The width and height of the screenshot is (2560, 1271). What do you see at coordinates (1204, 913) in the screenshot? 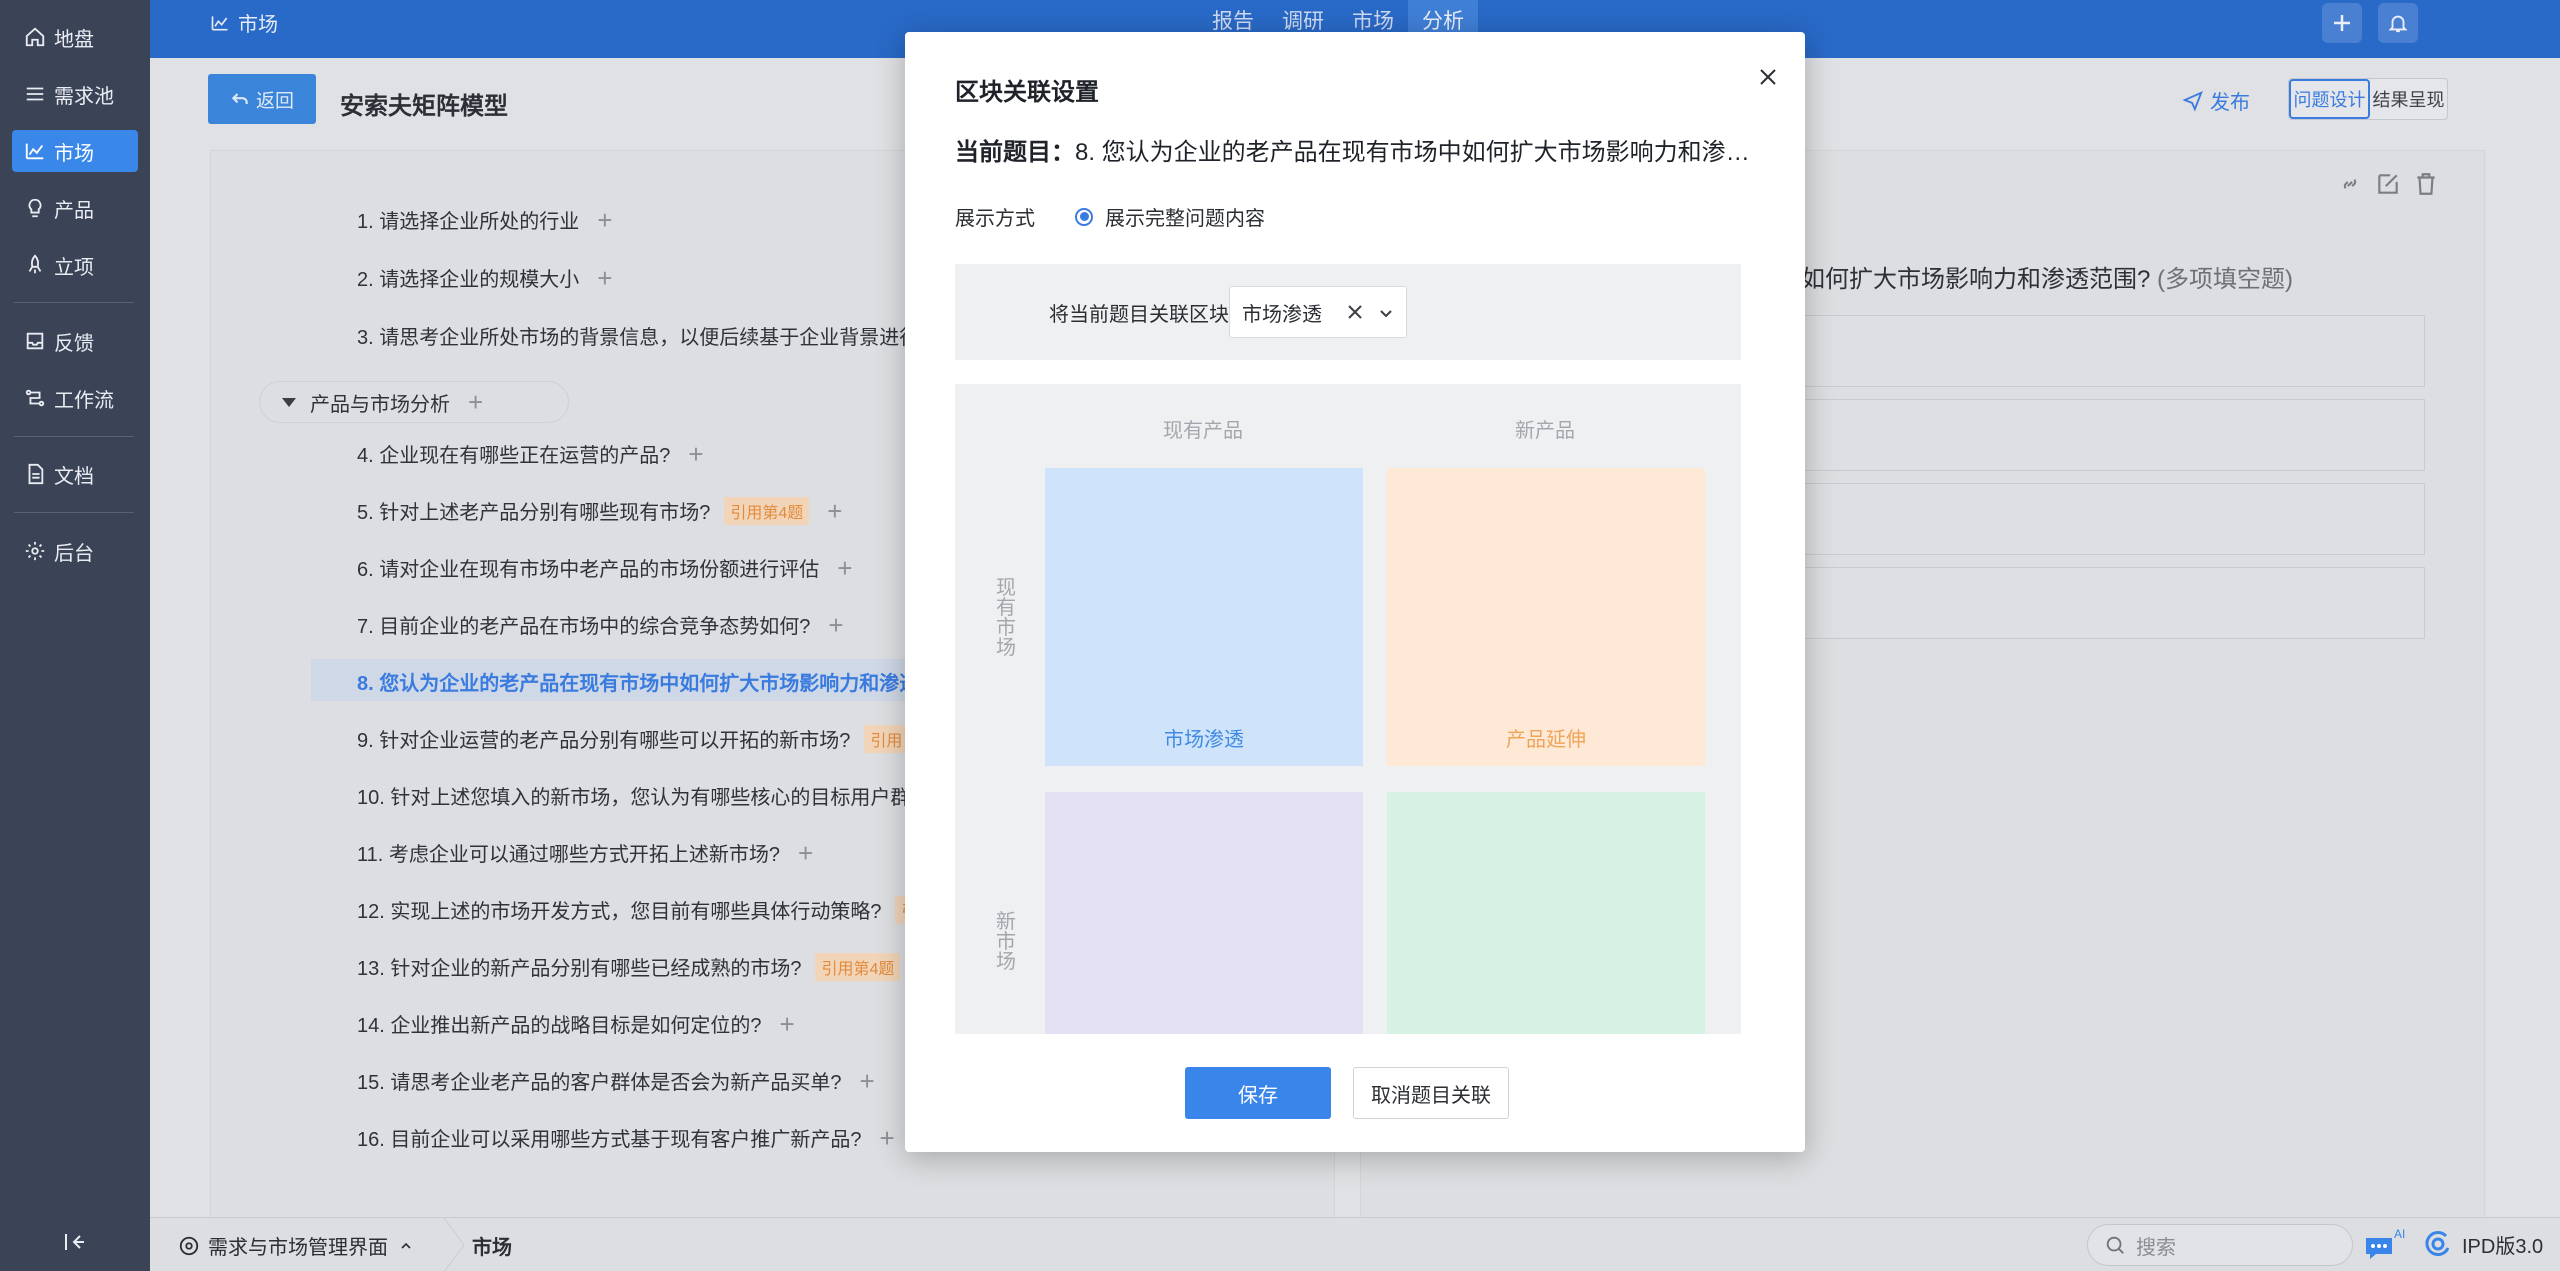
I see `matrix-cell-market-development` at bounding box center [1204, 913].